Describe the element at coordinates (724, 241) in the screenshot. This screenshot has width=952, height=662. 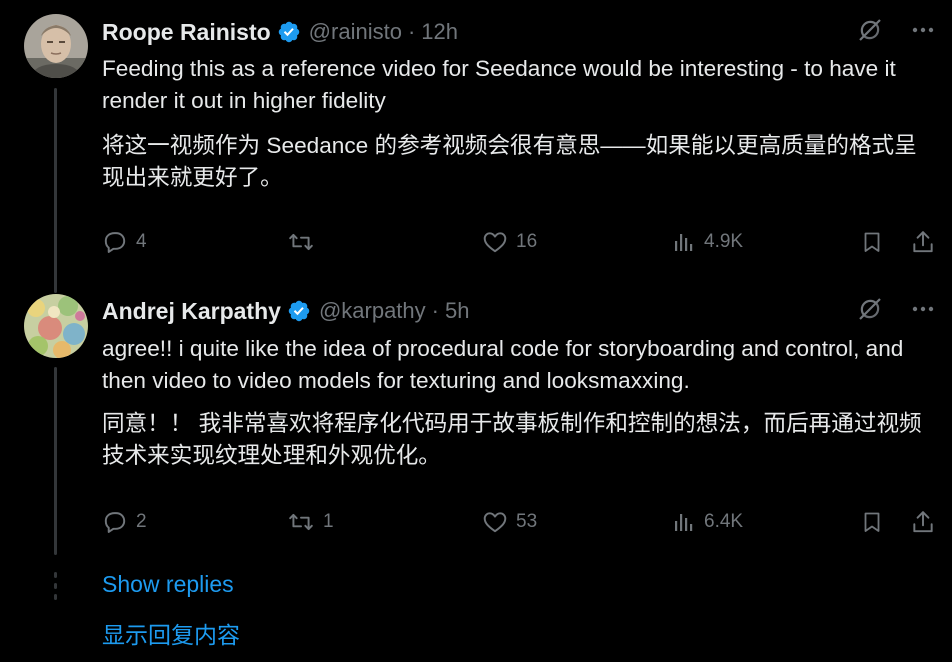
I see `views-count: 4.9K` at that location.